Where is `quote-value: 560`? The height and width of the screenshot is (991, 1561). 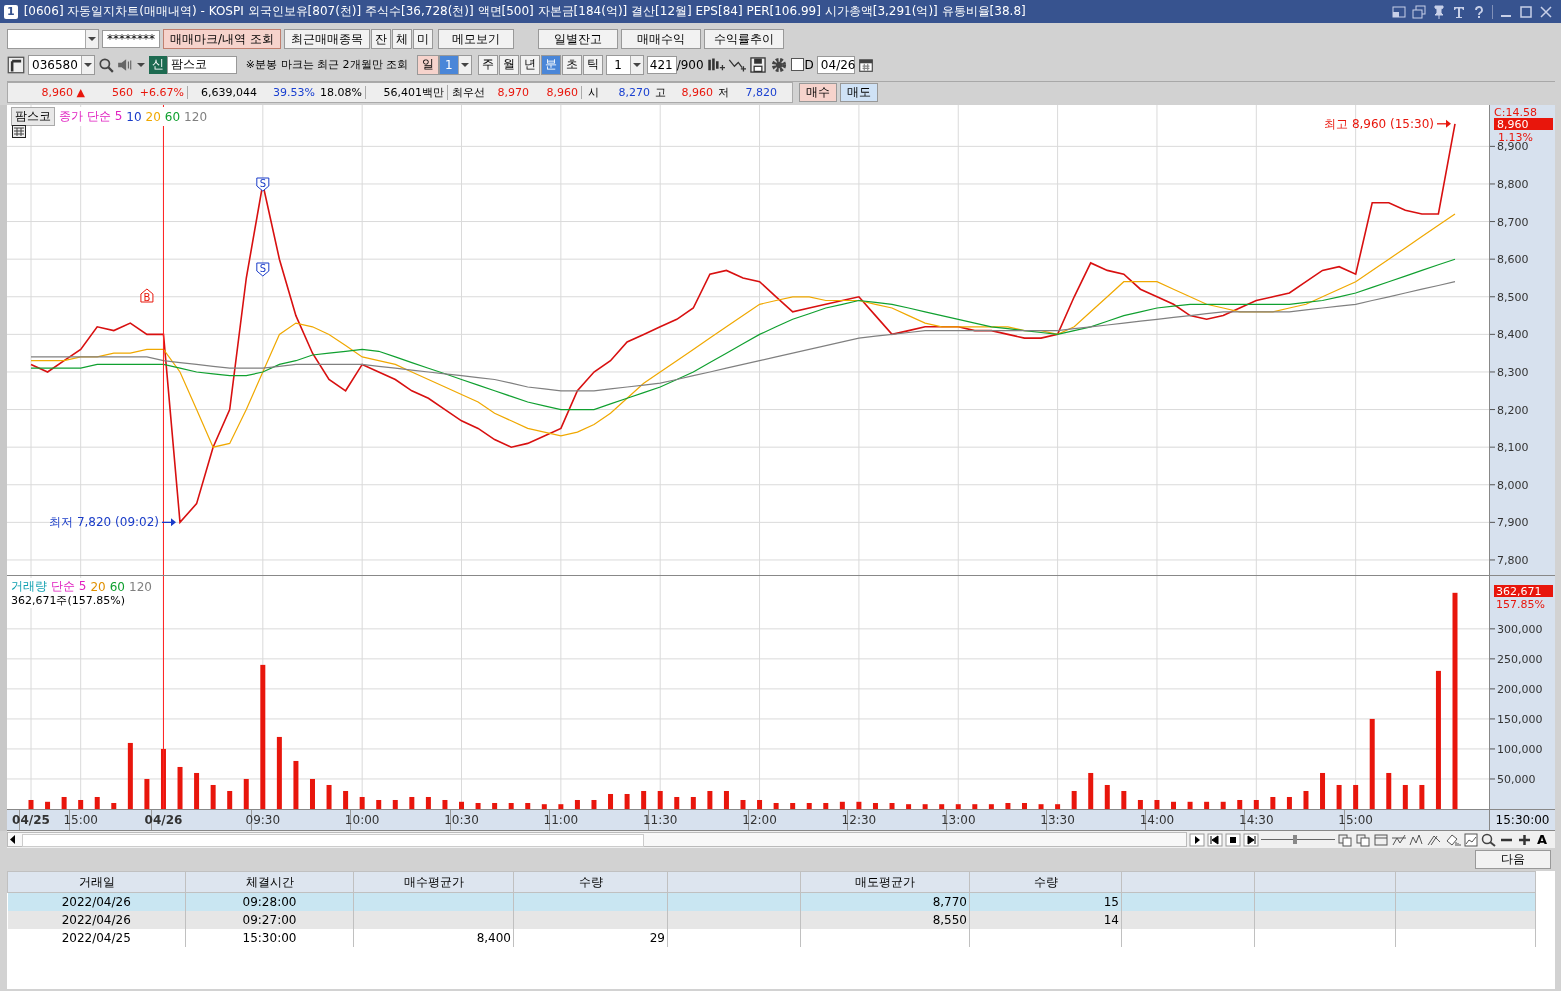 quote-value: 560 is located at coordinates (122, 92).